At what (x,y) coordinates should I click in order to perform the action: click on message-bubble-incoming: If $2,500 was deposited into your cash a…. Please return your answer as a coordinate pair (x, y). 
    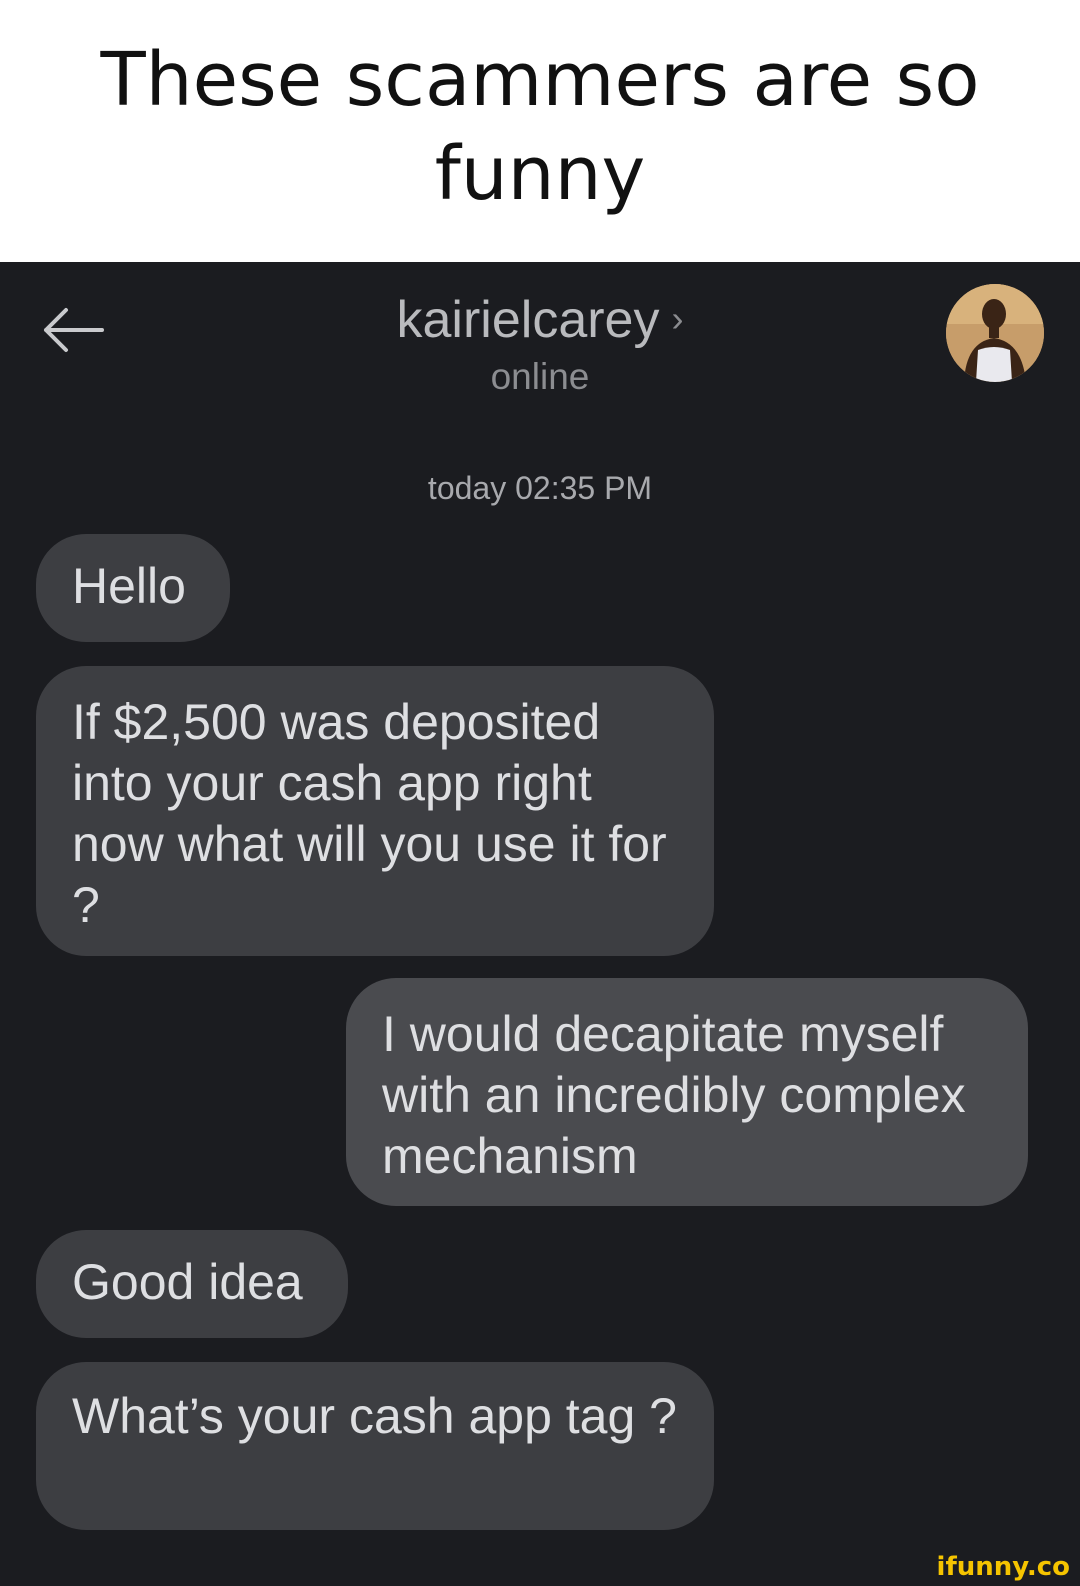
    Looking at the image, I should click on (375, 811).